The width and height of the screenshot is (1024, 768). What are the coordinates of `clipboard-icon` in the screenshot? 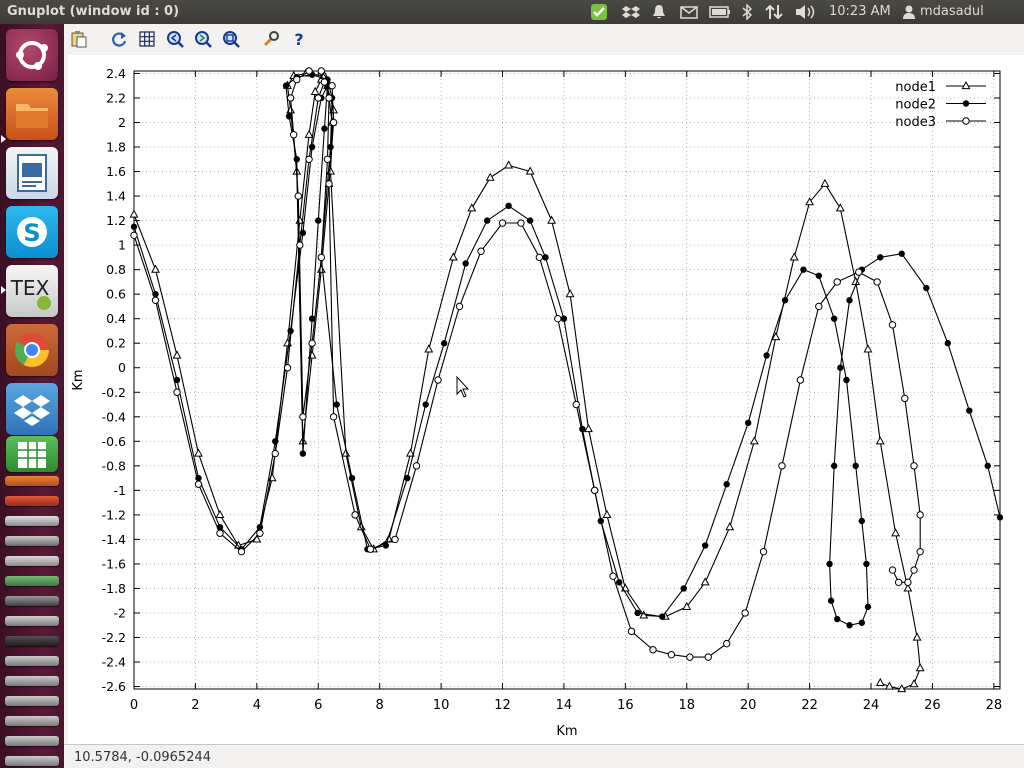 It's located at (79, 39).